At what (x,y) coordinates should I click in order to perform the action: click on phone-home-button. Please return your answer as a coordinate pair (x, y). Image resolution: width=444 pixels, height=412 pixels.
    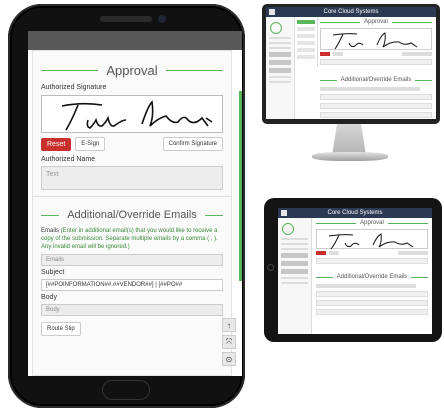
    Looking at the image, I should click on (126, 390).